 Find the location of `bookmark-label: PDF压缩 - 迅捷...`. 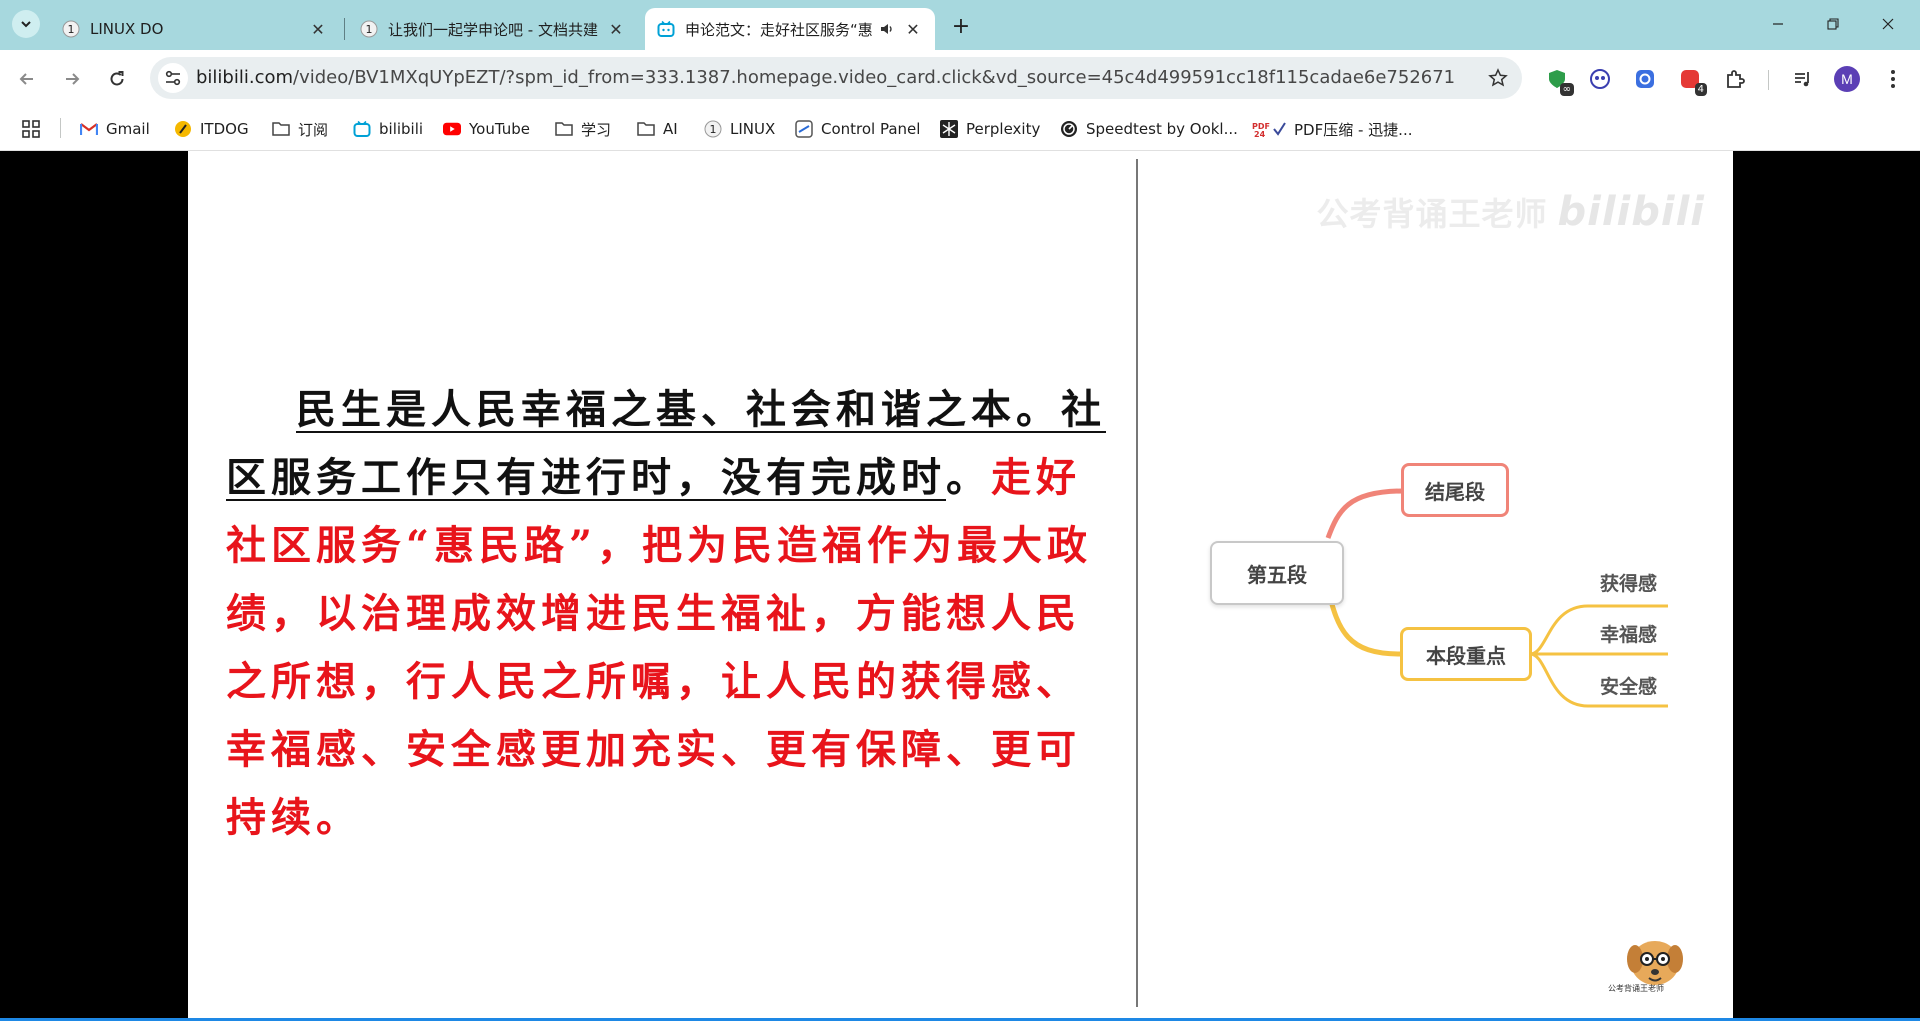

bookmark-label: PDF压缩 - 迅捷... is located at coordinates (1353, 129).